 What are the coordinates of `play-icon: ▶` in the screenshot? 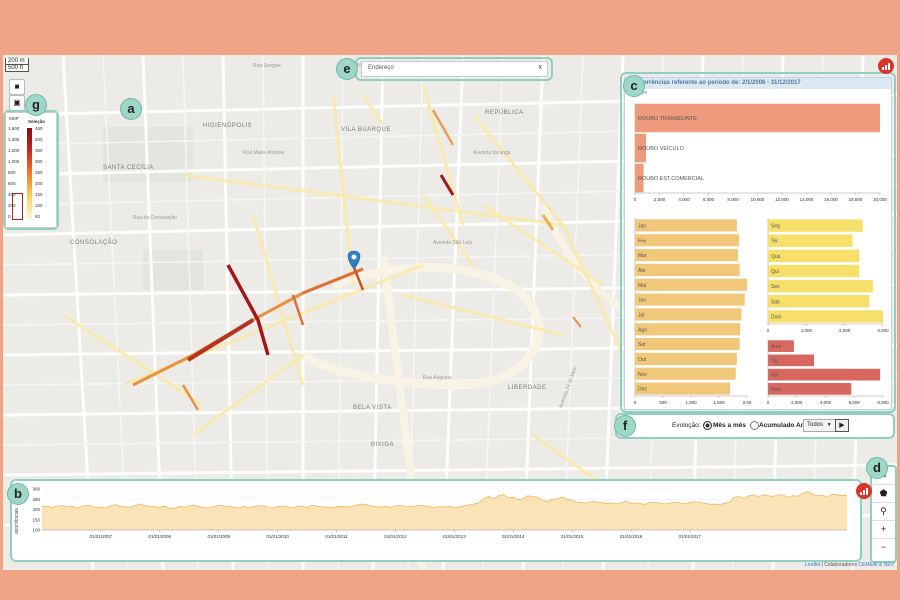 It's located at (842, 425).